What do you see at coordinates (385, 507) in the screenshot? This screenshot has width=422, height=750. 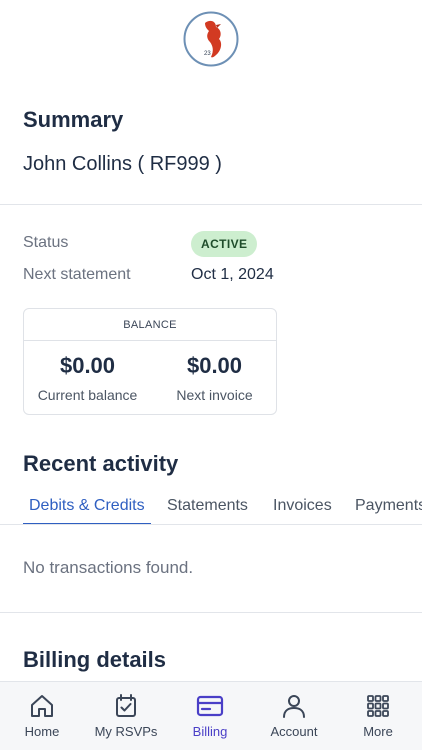 I see `tab-payments: Payments` at bounding box center [385, 507].